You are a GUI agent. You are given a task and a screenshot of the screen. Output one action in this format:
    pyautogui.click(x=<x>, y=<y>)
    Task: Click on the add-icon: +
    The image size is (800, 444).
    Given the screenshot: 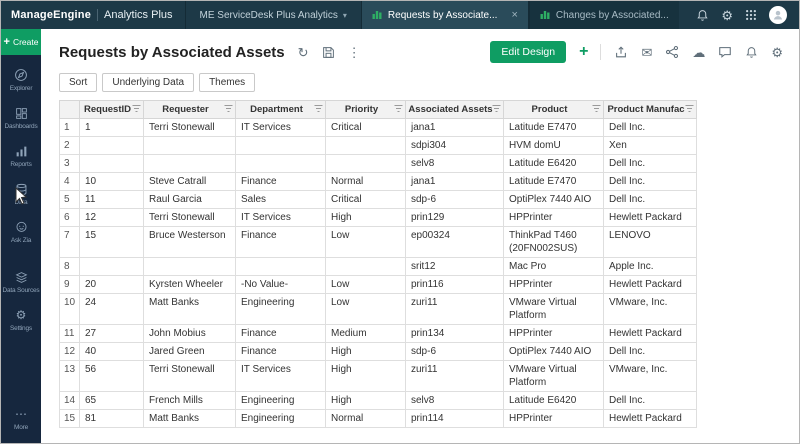 What is the action you would take?
    pyautogui.click(x=583, y=52)
    